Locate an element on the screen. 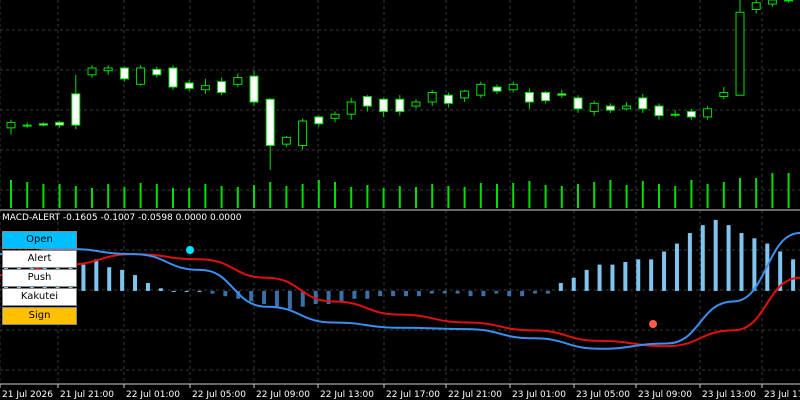 The image size is (800, 400). open-button: Open is located at coordinates (39, 240).